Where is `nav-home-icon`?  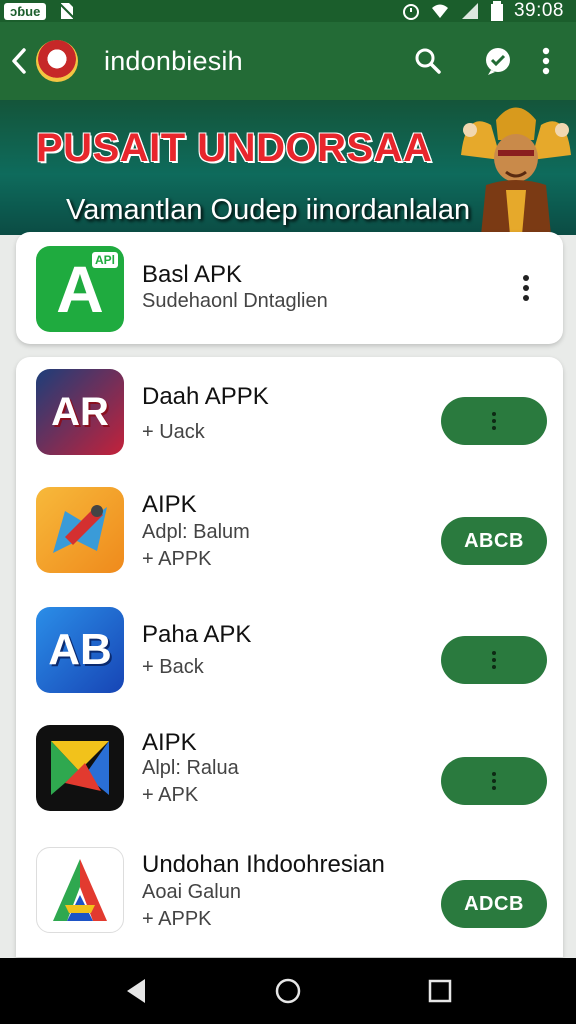
nav-home-icon is located at coordinates (288, 991).